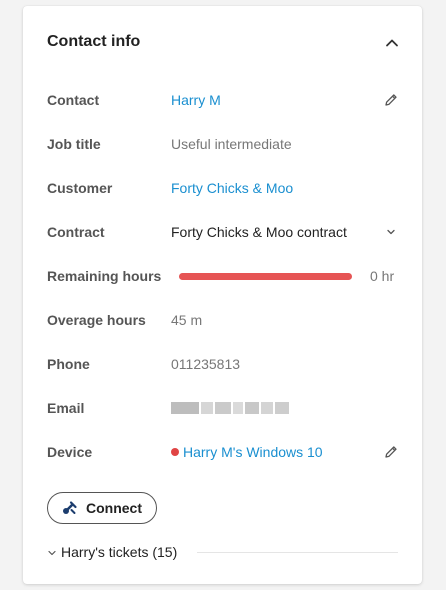  I want to click on connect-button: Connect, so click(102, 508).